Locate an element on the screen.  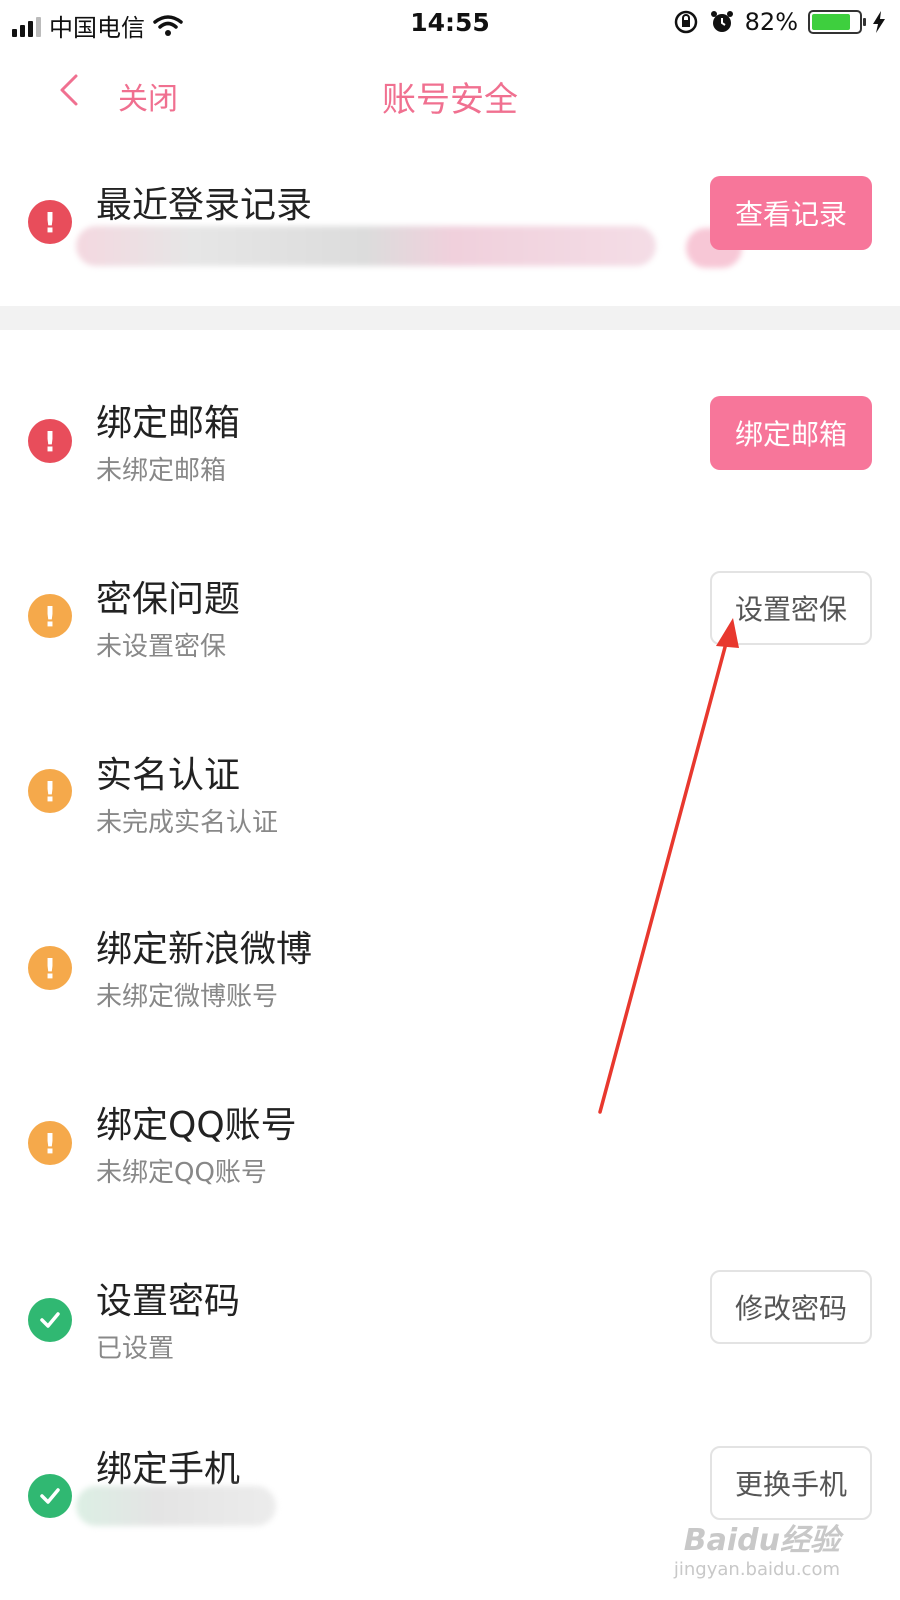
watermark: Baidu经验 jingyan.baidu.com is located at coordinates (757, 1547).